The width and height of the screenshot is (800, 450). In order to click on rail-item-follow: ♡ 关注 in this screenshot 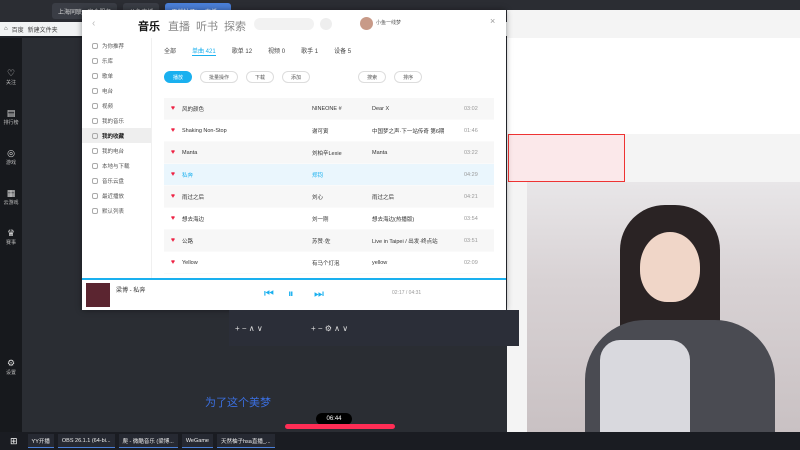, I will do `click(11, 77)`.